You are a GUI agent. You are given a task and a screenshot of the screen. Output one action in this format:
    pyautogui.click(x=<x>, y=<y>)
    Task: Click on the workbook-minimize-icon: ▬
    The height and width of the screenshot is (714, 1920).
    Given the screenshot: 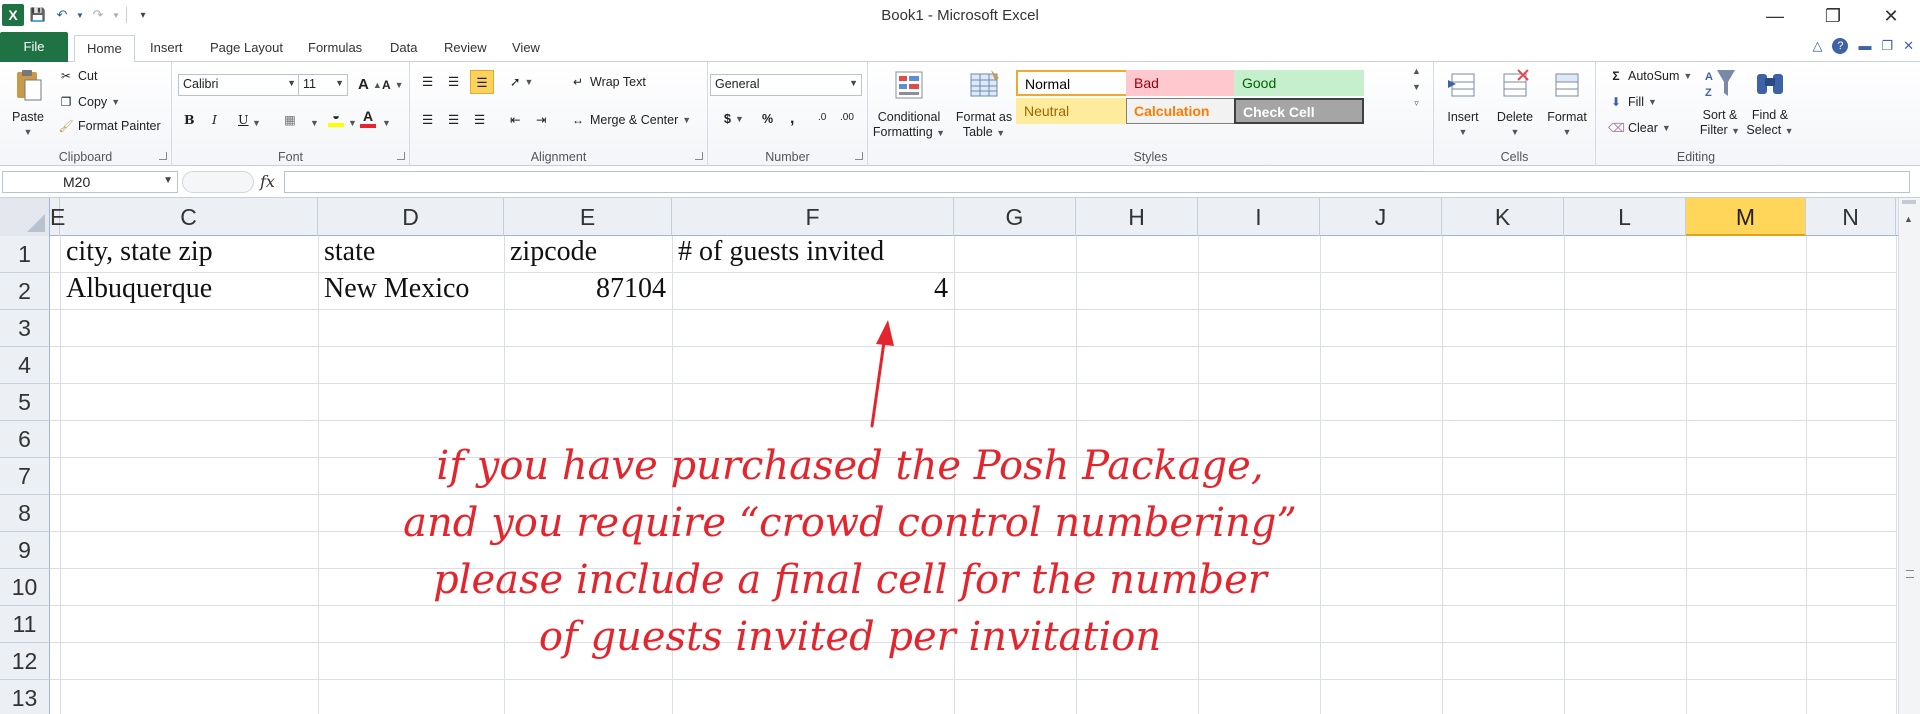 What is the action you would take?
    pyautogui.click(x=1864, y=46)
    